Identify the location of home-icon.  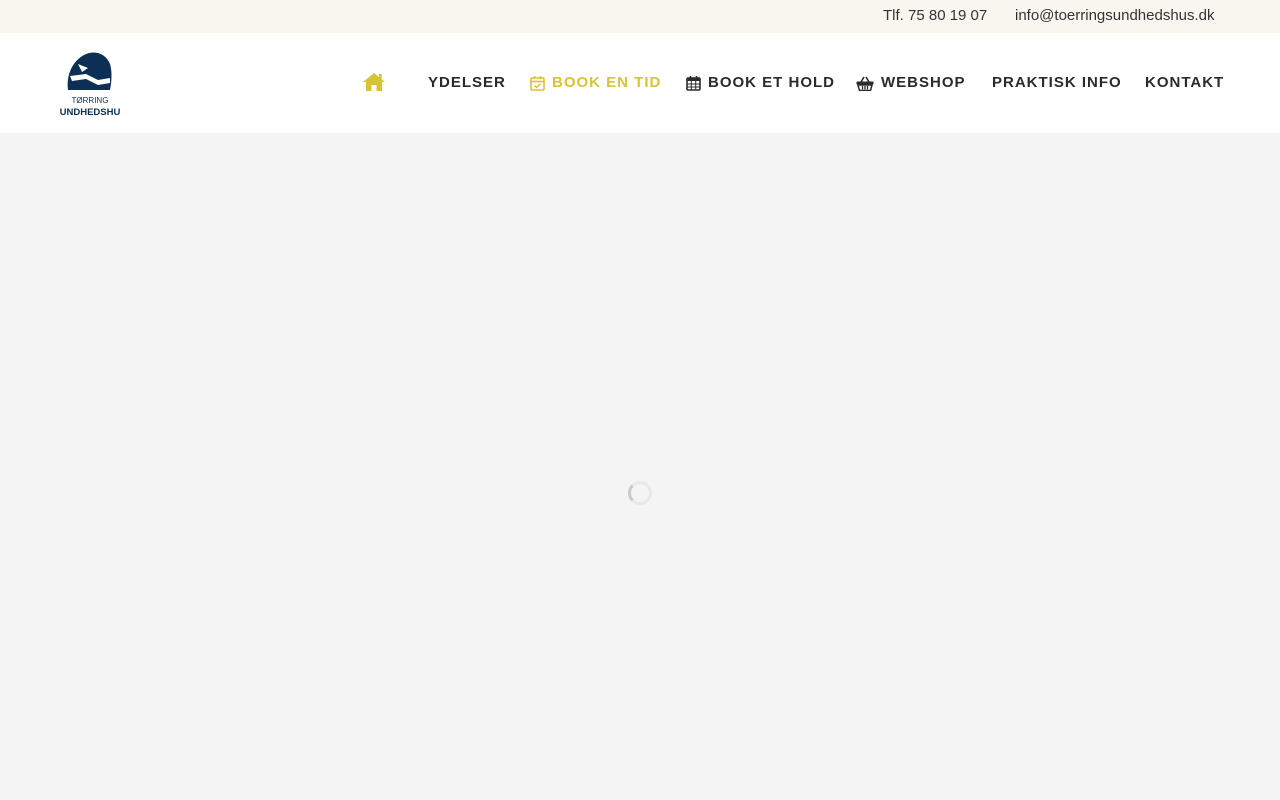
(374, 82).